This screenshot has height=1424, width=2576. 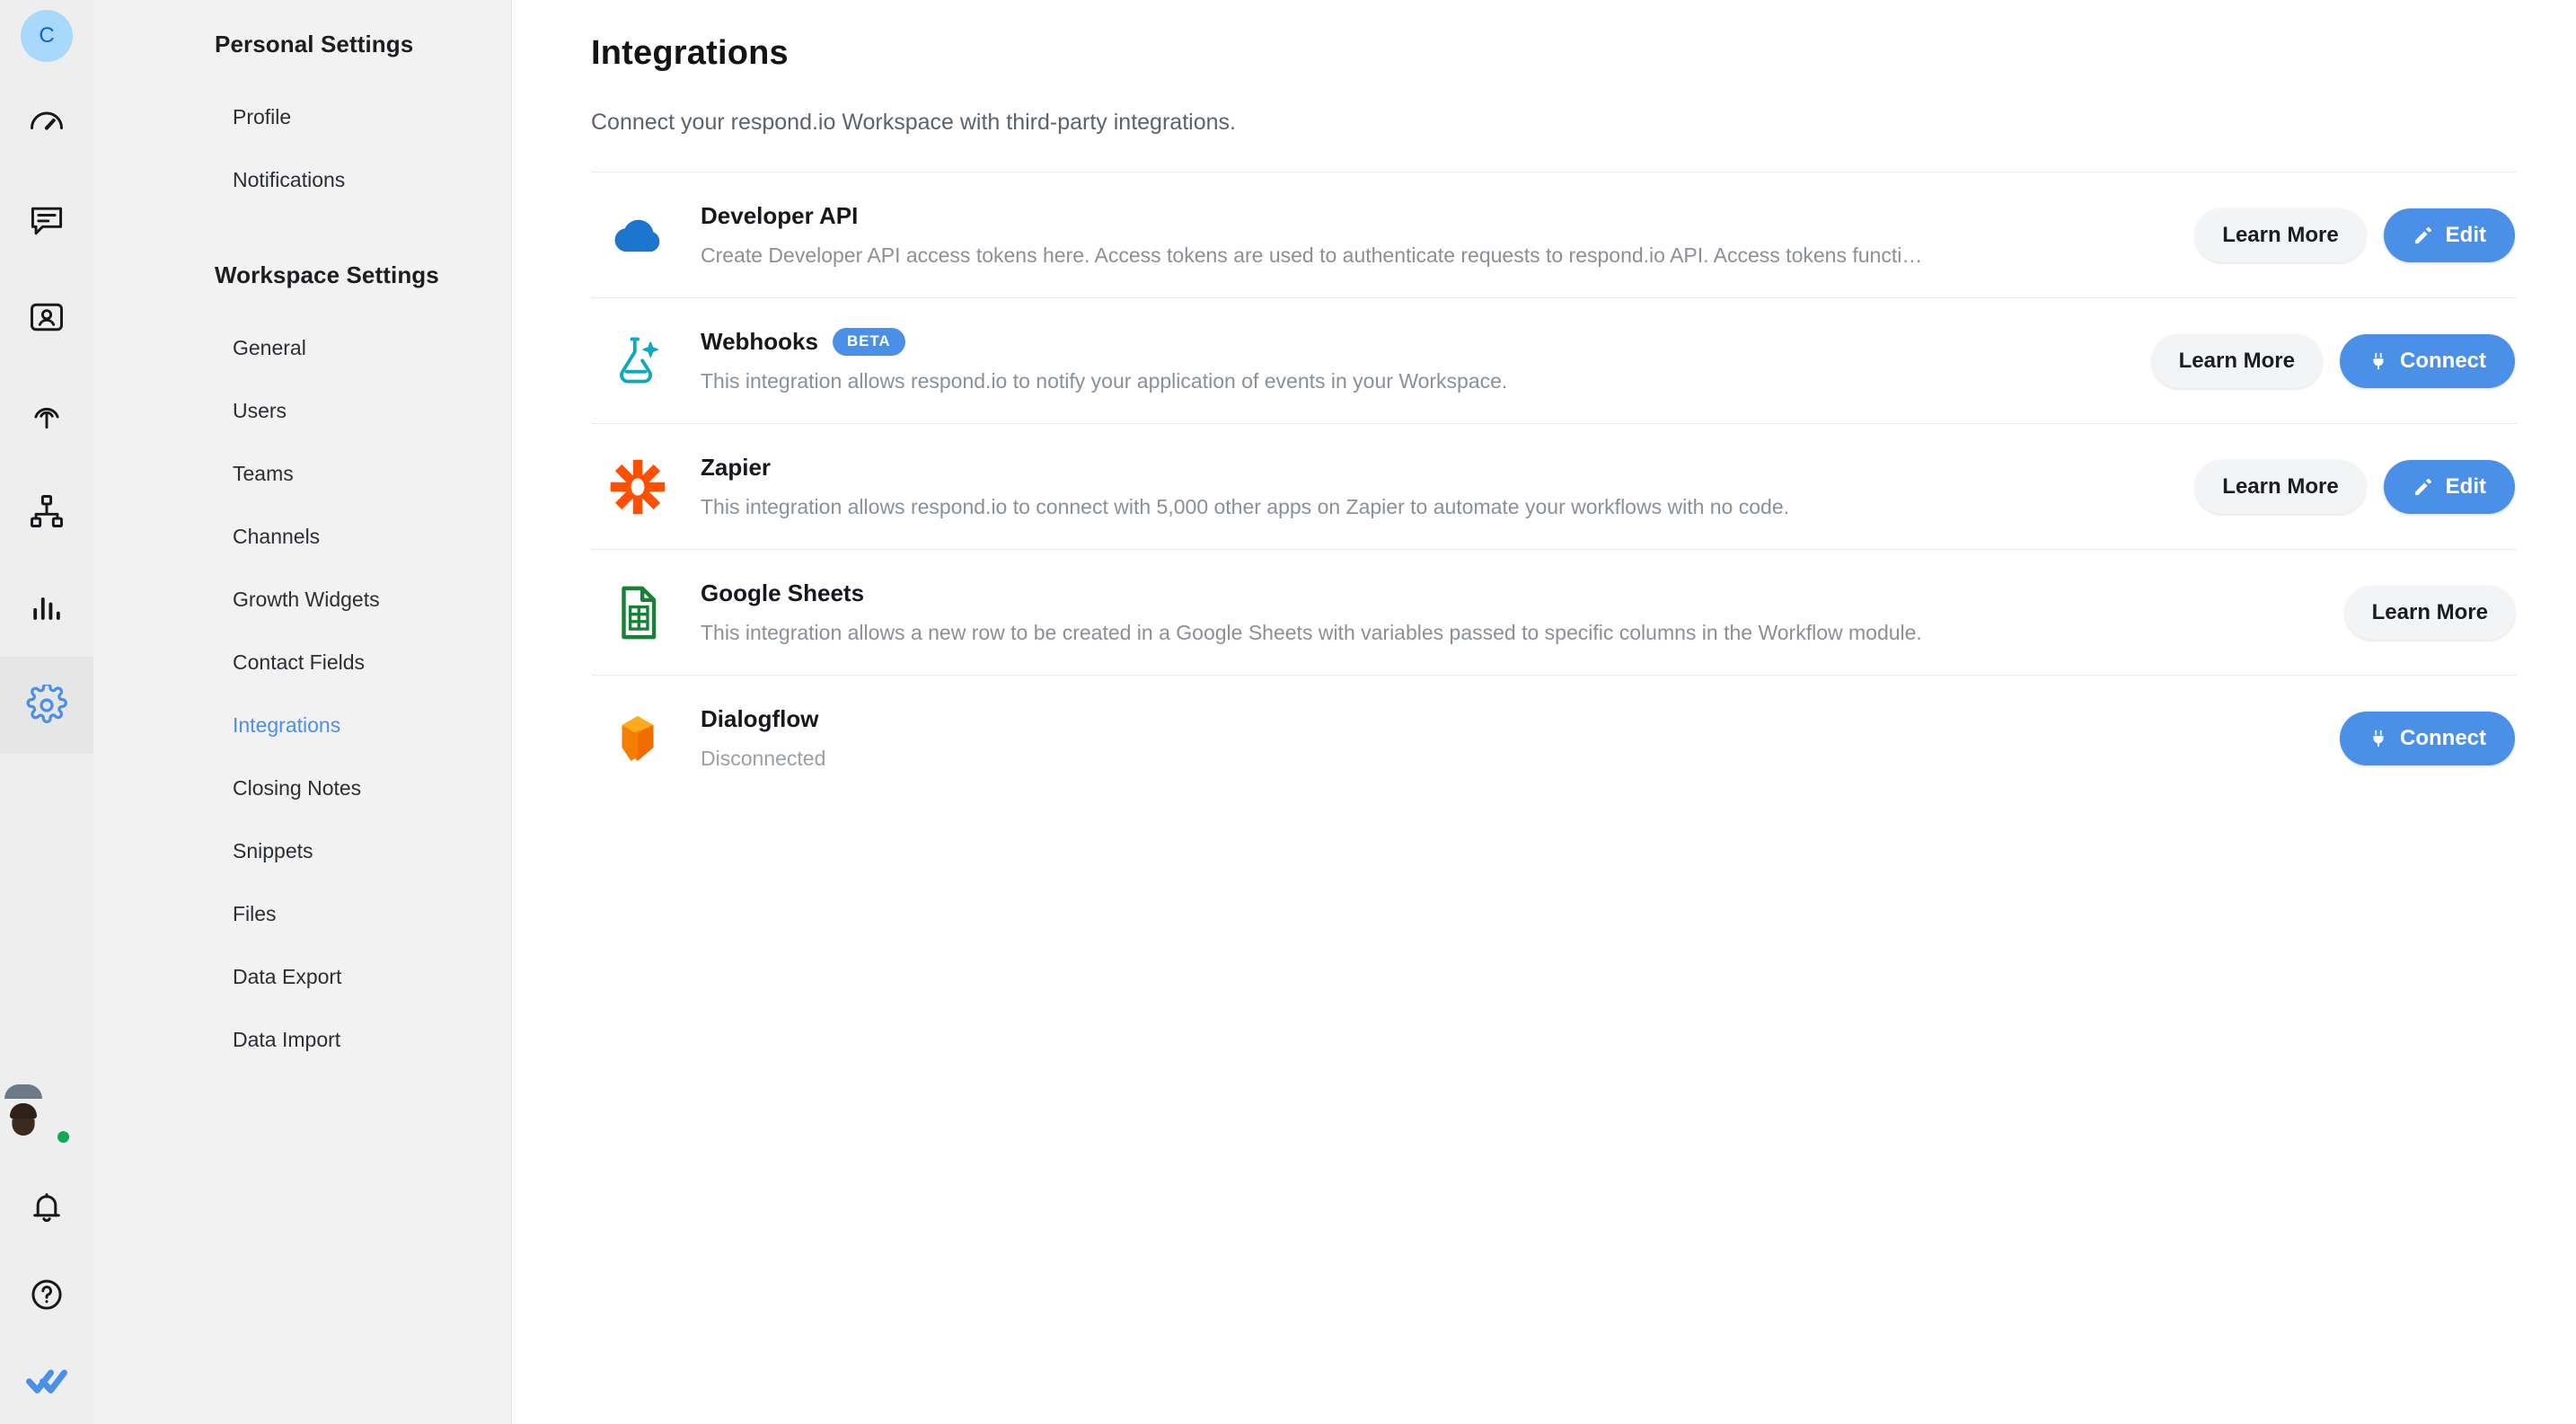 I want to click on workspace-initial-label: C, so click(x=47, y=35).